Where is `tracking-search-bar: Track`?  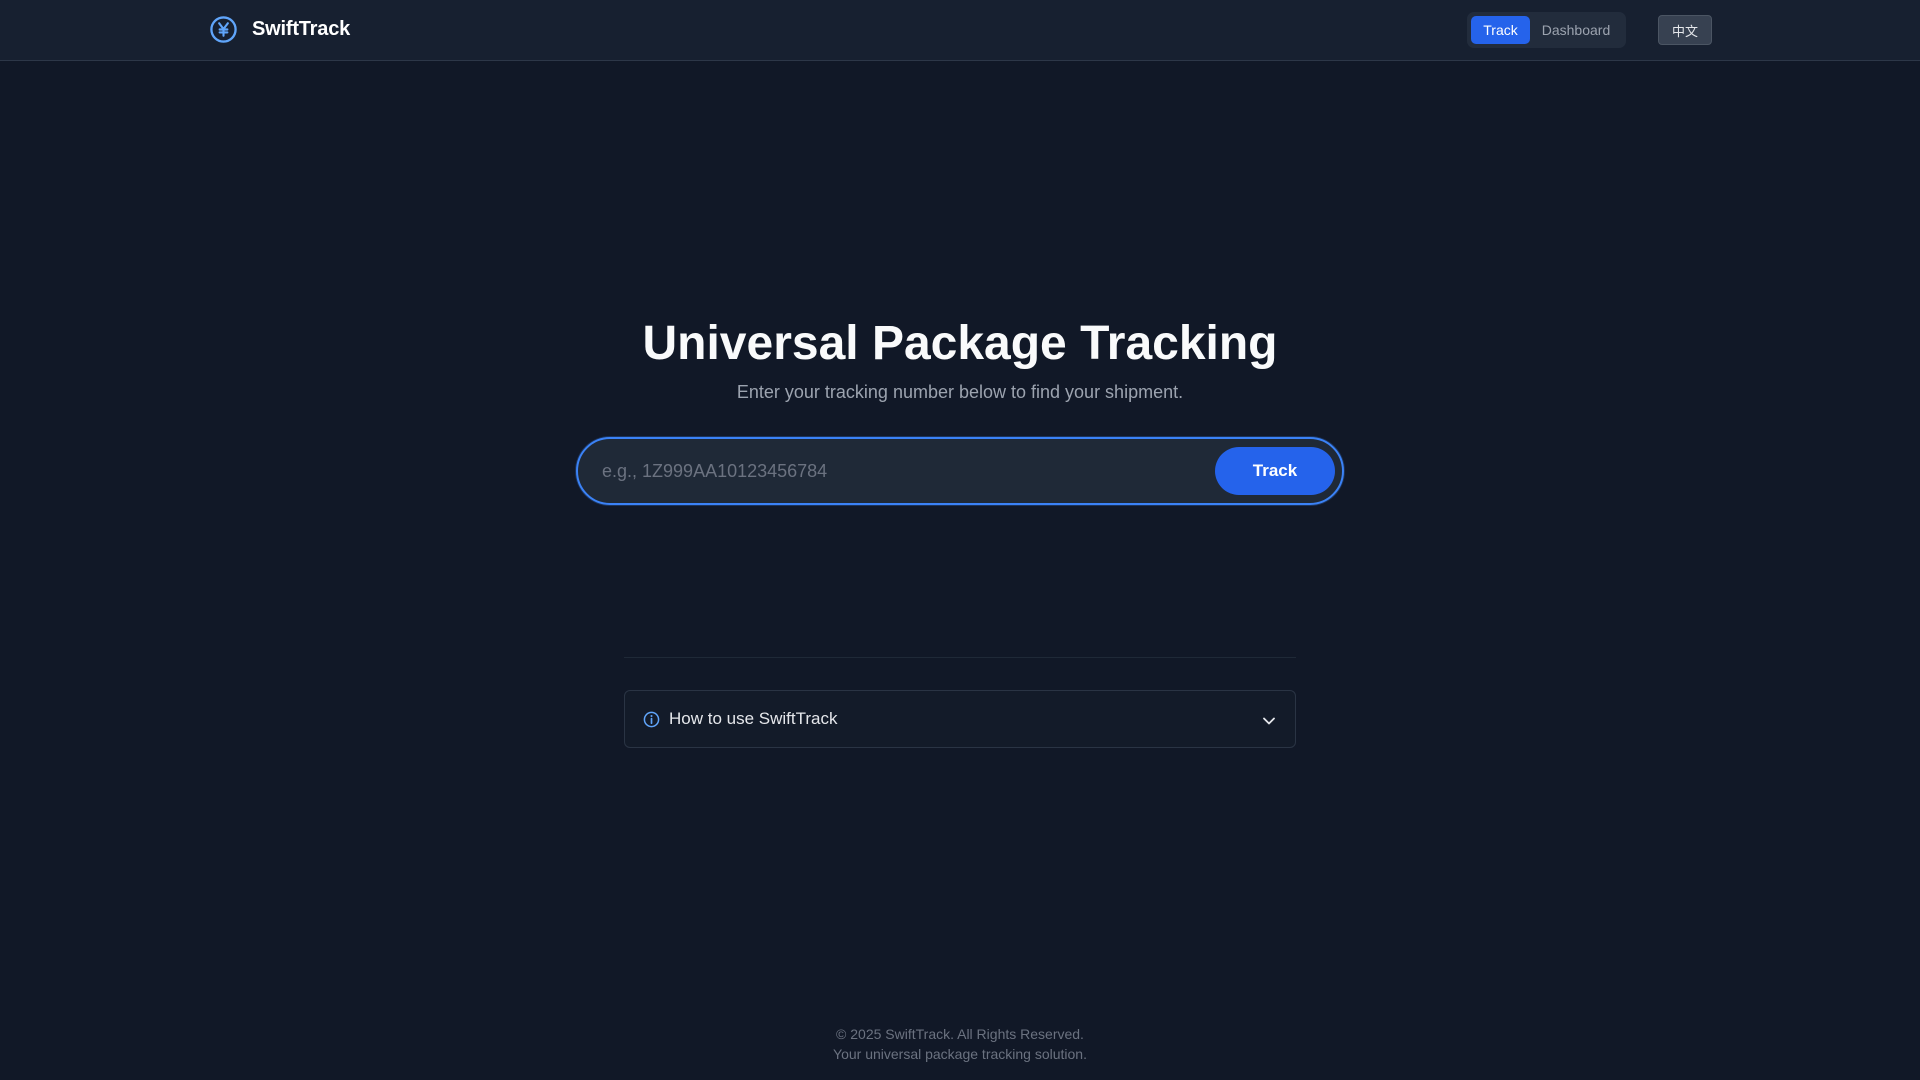
tracking-search-bar: Track is located at coordinates (960, 471).